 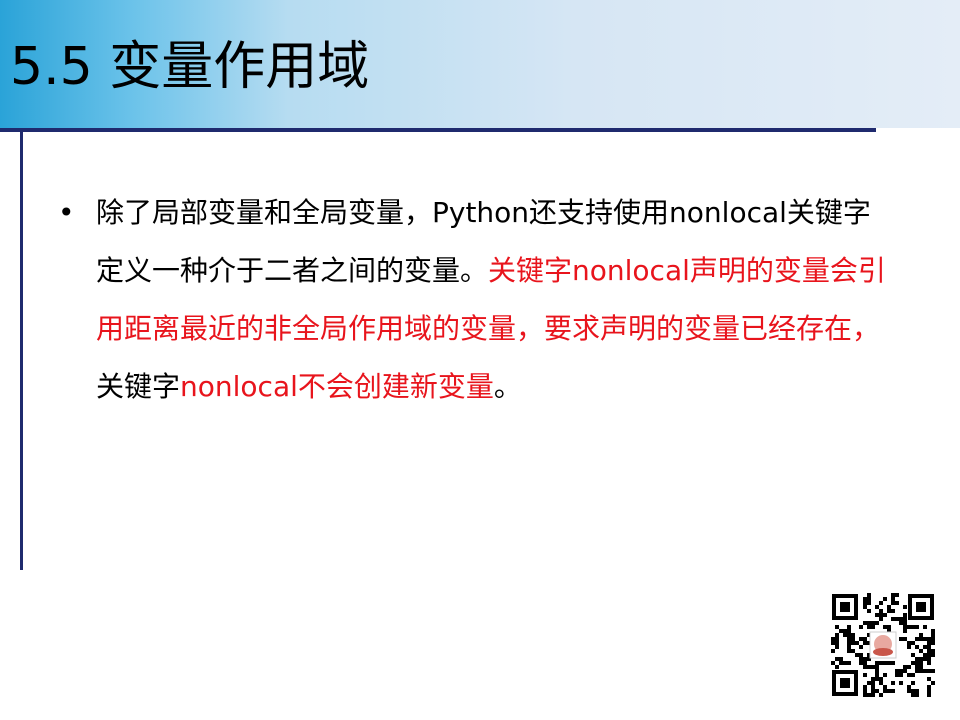 I want to click on left-vertical-rule, so click(x=21, y=351).